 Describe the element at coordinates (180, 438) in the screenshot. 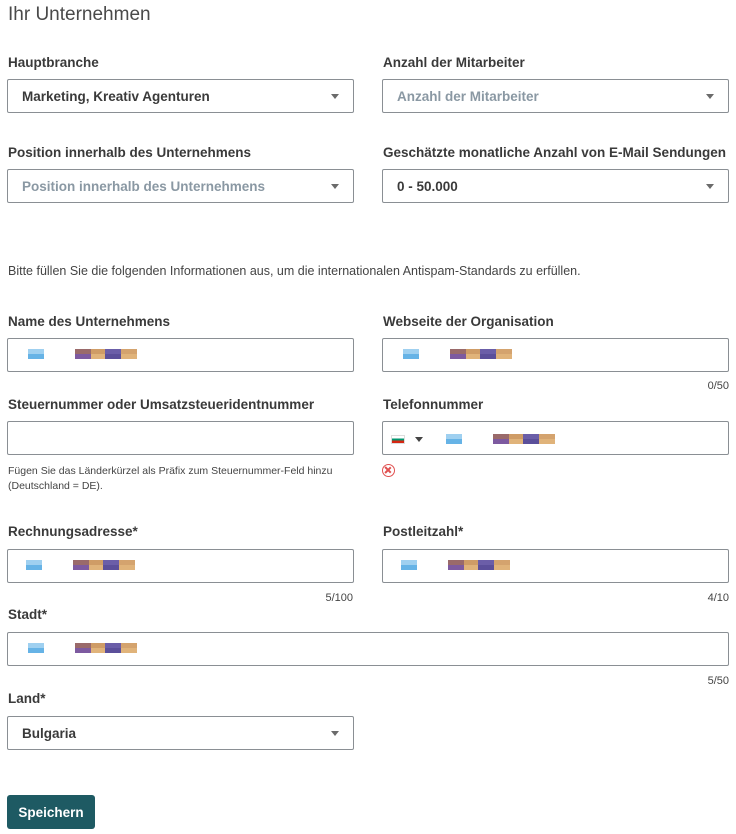

I see `tax-number-input` at that location.